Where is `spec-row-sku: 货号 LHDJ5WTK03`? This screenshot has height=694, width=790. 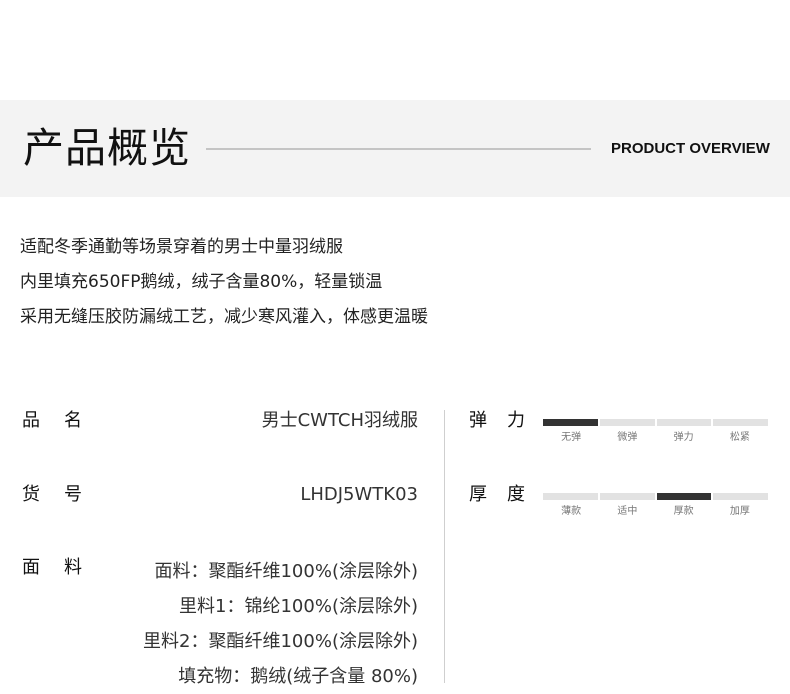
spec-row-sku: 货号 LHDJ5WTK03 is located at coordinates (220, 497).